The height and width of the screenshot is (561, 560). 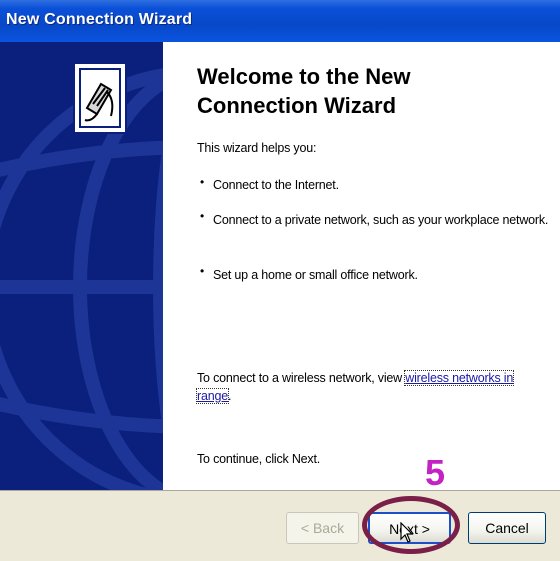 What do you see at coordinates (304, 91) in the screenshot?
I see `page-title: Welcome to the New Connection Wizard` at bounding box center [304, 91].